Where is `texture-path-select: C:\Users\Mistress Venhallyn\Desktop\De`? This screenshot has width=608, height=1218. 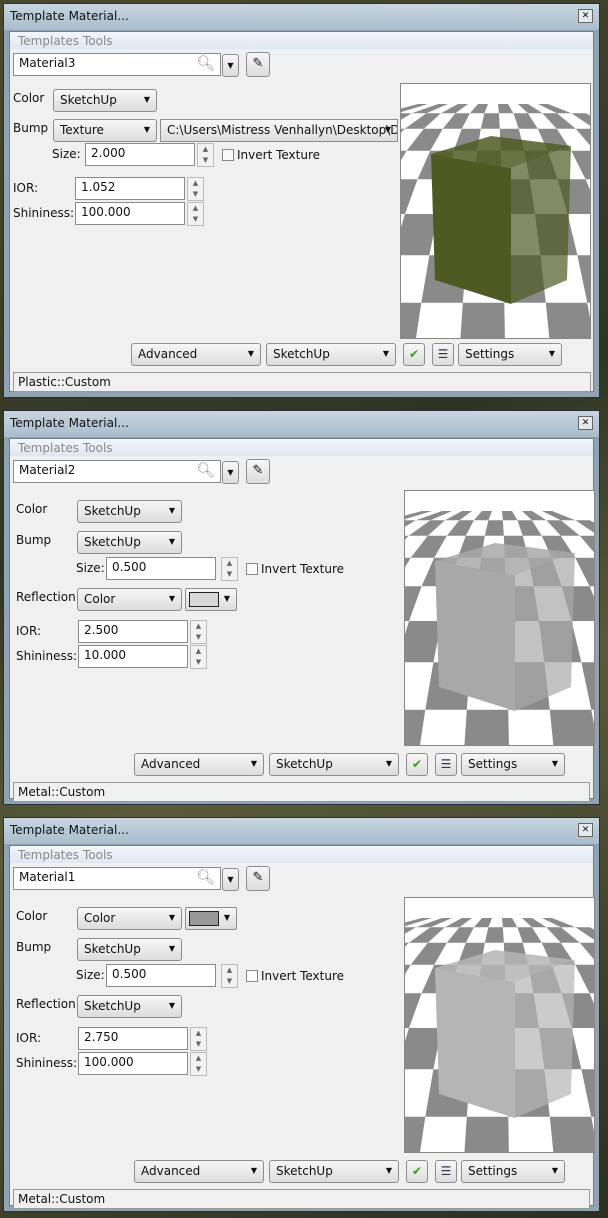 texture-path-select: C:\Users\Mistress Venhallyn\Desktop\De is located at coordinates (279, 130).